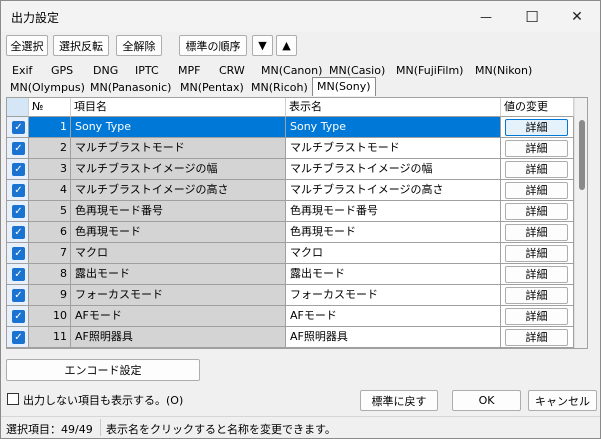  I want to click on vertical-scrollbar, so click(580, 223).